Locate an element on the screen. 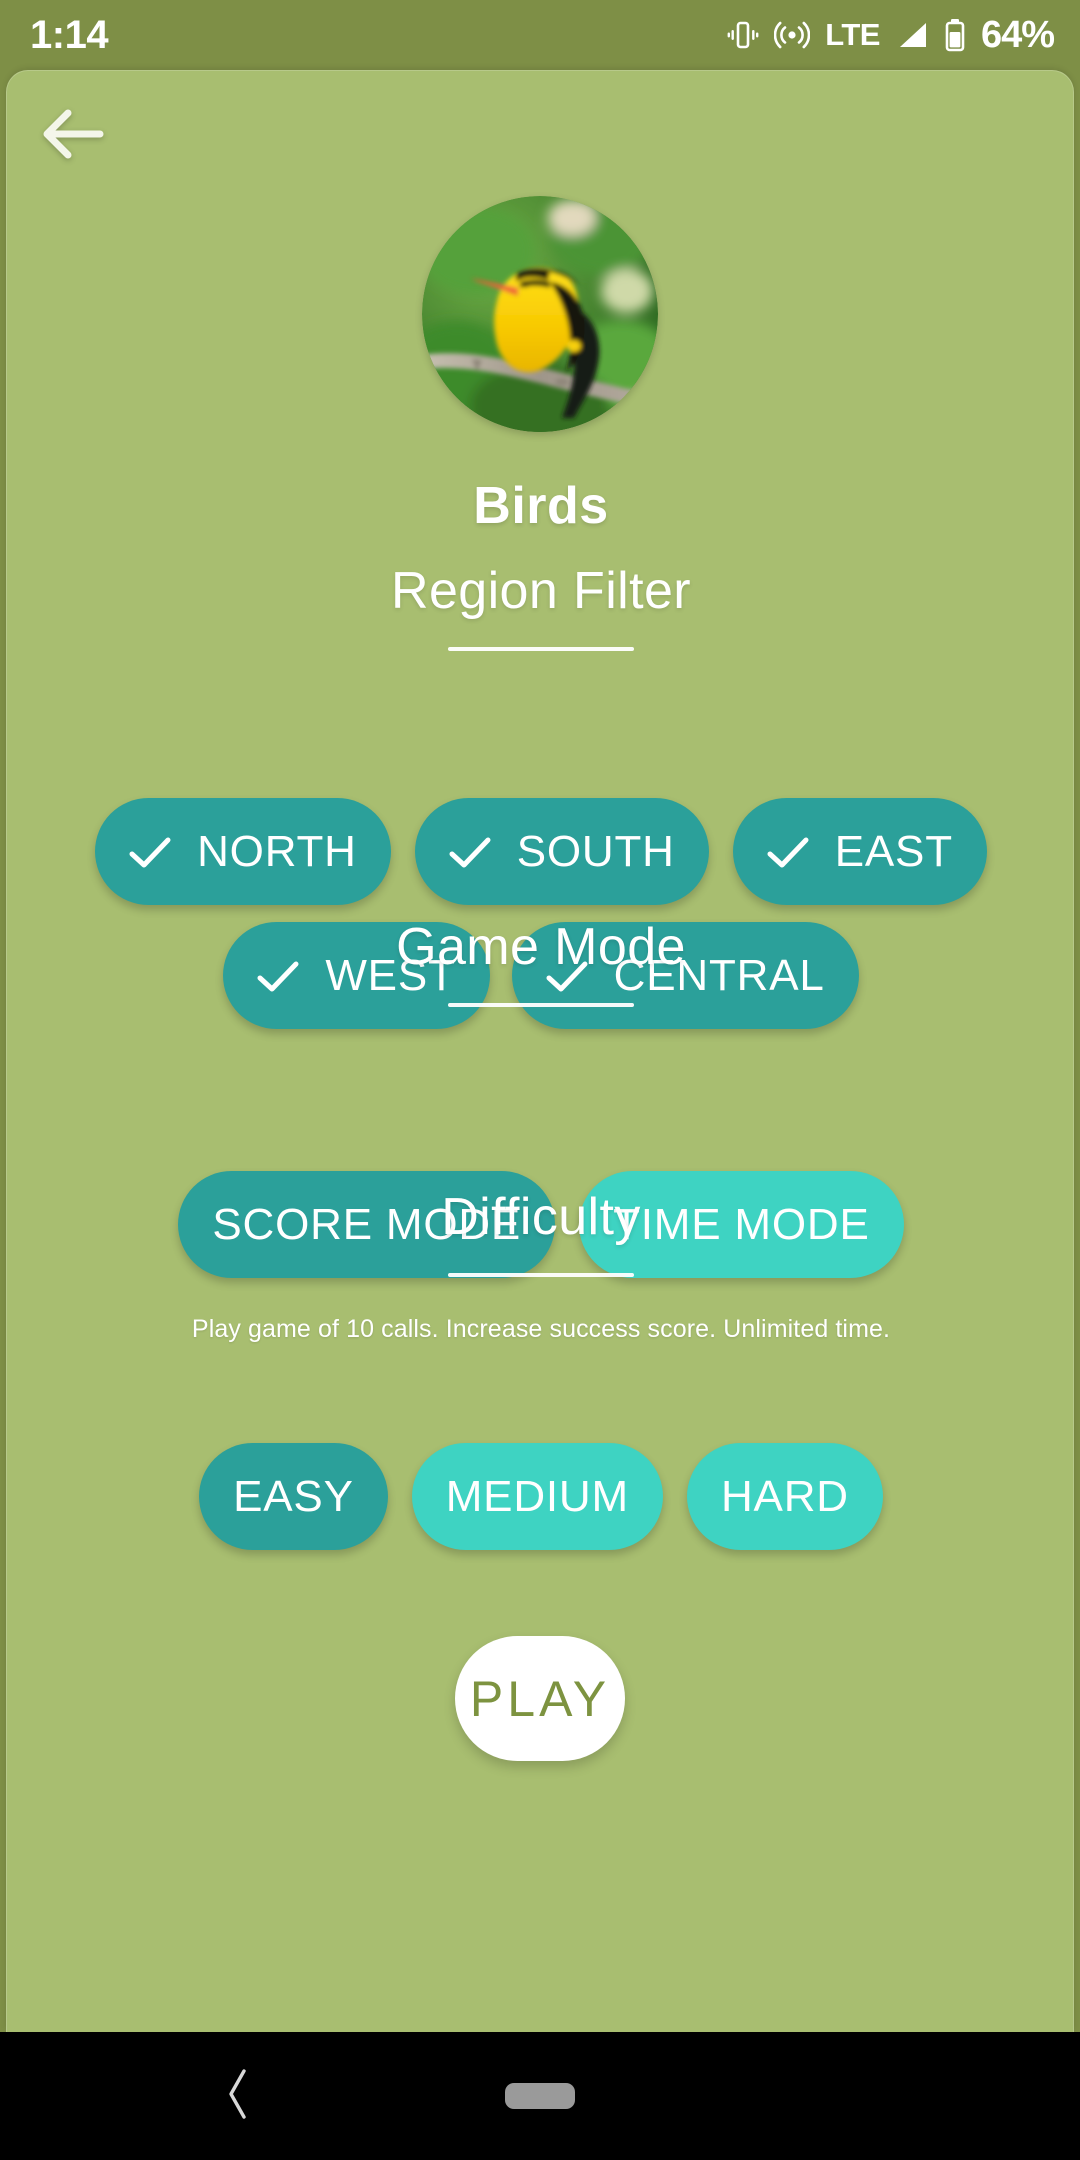 Image resolution: width=1080 pixels, height=2160 pixels. section-heading-difficulty-label: Difficulty is located at coordinates (541, 1217).